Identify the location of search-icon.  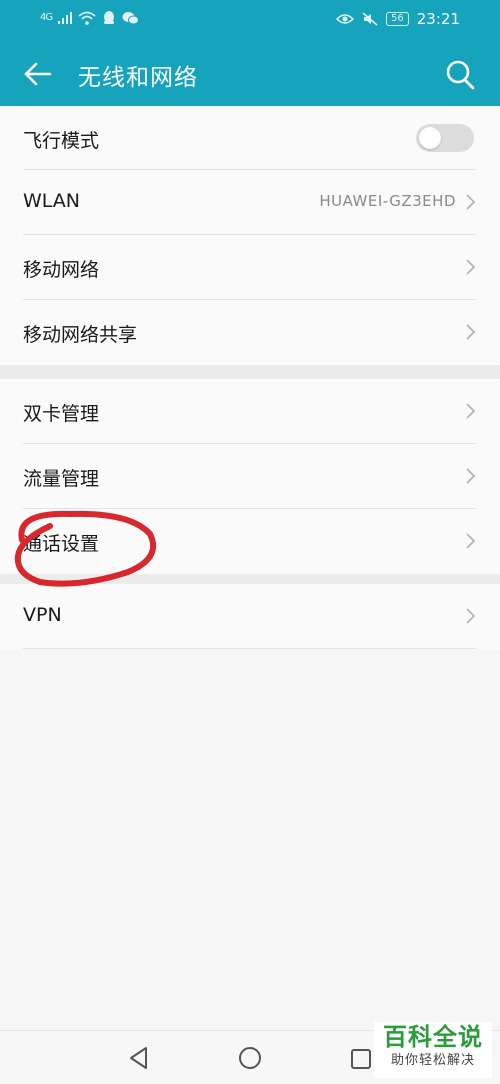
(460, 74).